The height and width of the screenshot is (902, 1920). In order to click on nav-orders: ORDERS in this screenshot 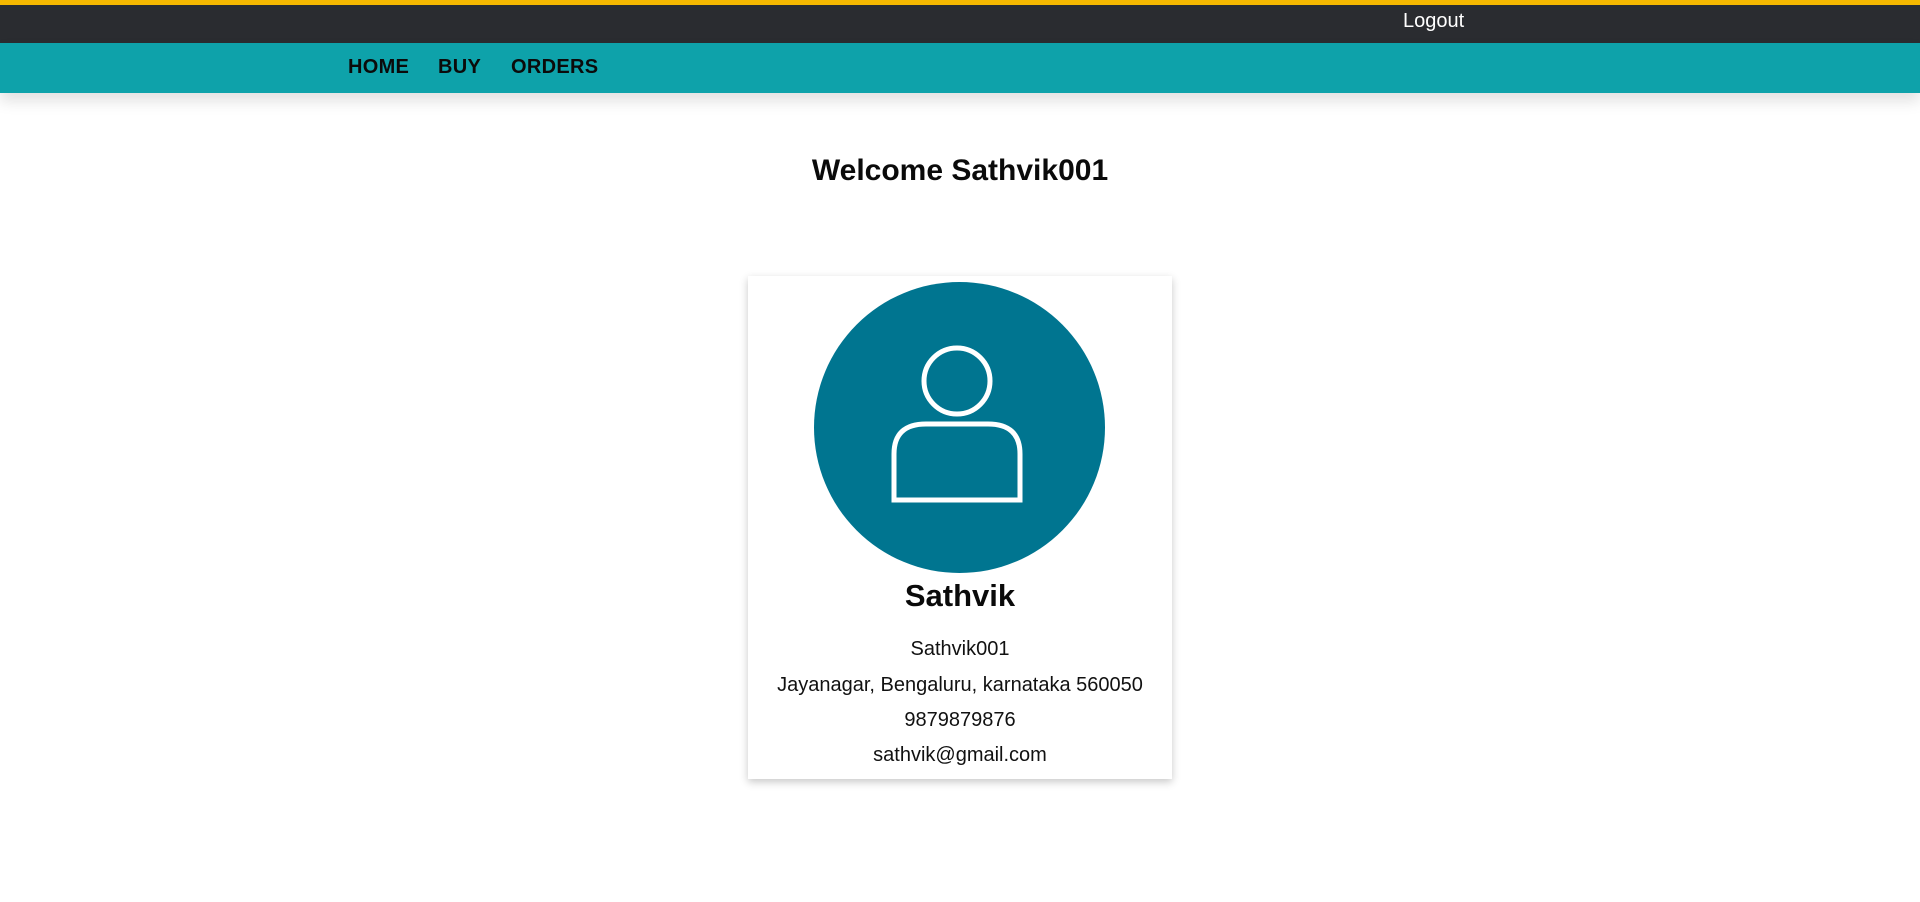, I will do `click(554, 67)`.